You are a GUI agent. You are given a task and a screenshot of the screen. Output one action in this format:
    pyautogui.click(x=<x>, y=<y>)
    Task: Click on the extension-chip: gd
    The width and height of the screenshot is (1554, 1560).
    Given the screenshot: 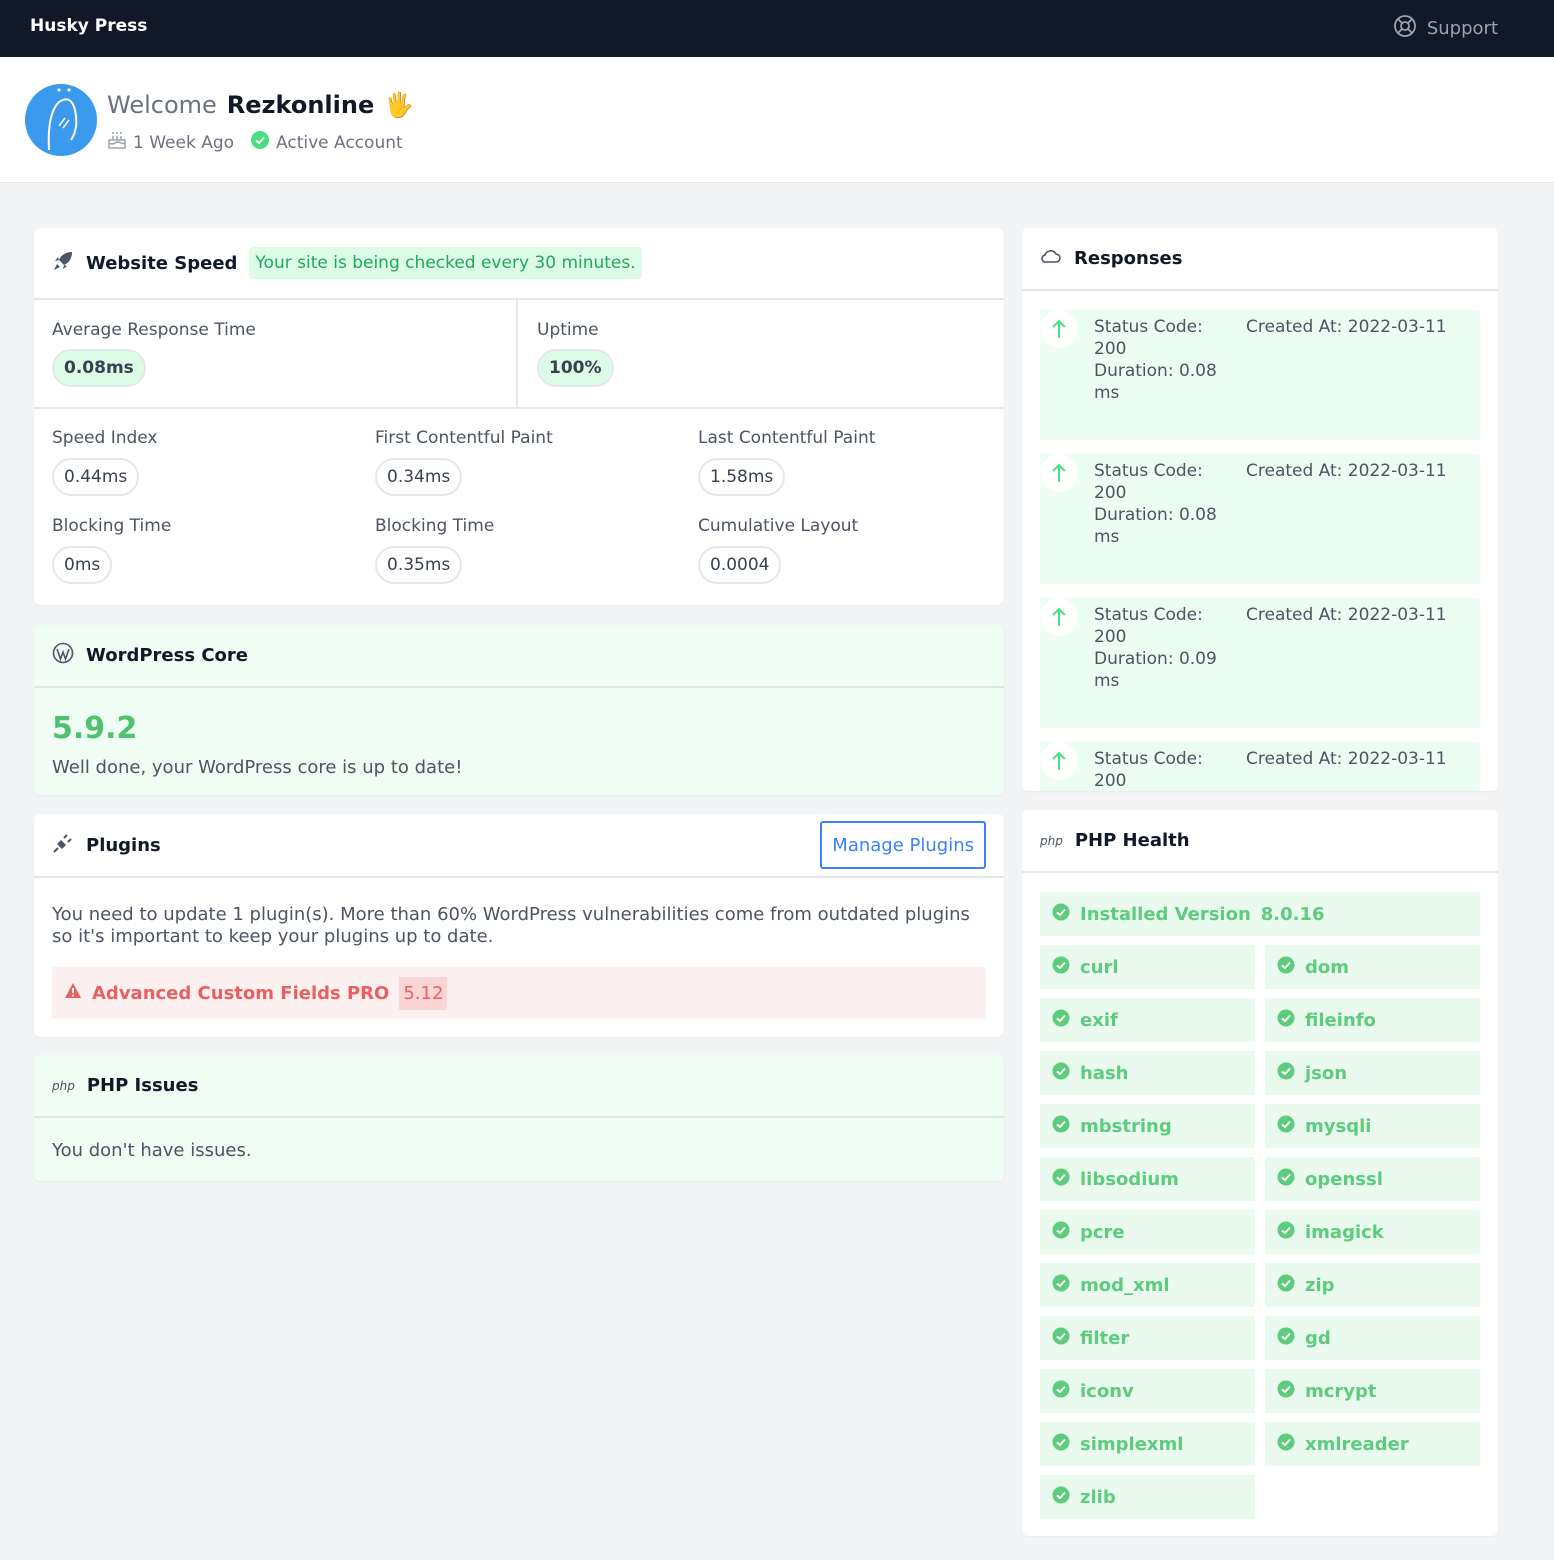 What is the action you would take?
    pyautogui.click(x=1372, y=1338)
    